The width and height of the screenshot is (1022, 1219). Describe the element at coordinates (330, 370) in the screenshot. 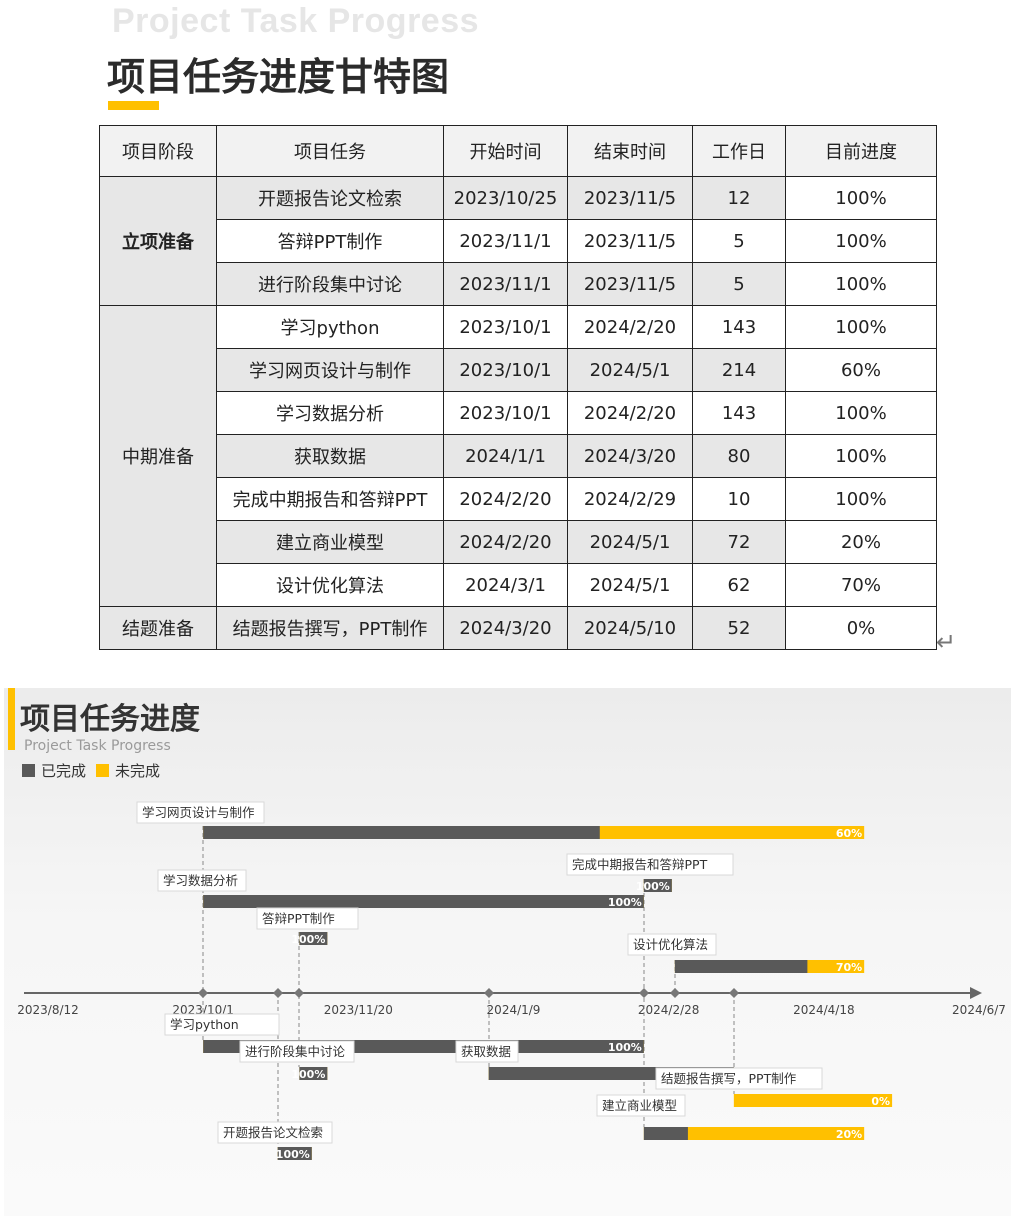

I see `task-cell: 学习网页设计与制作` at that location.